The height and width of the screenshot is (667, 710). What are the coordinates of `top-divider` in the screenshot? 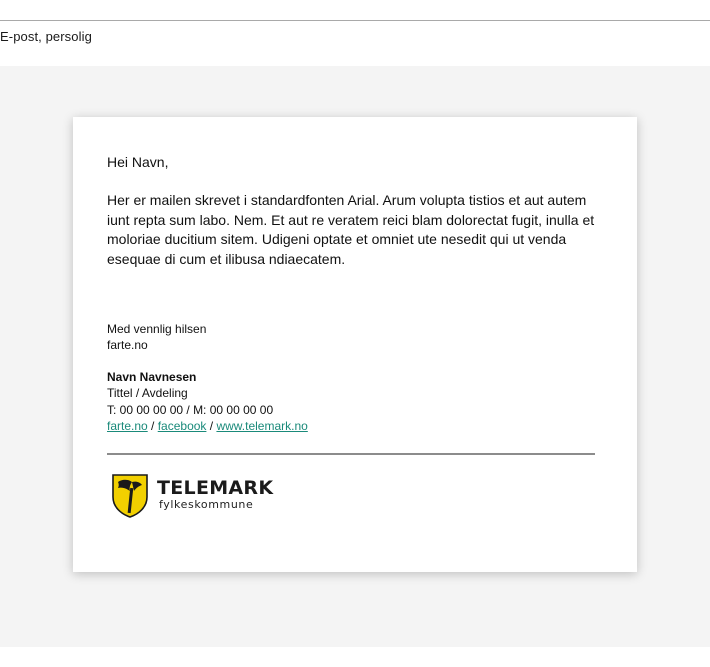 It's located at (355, 20).